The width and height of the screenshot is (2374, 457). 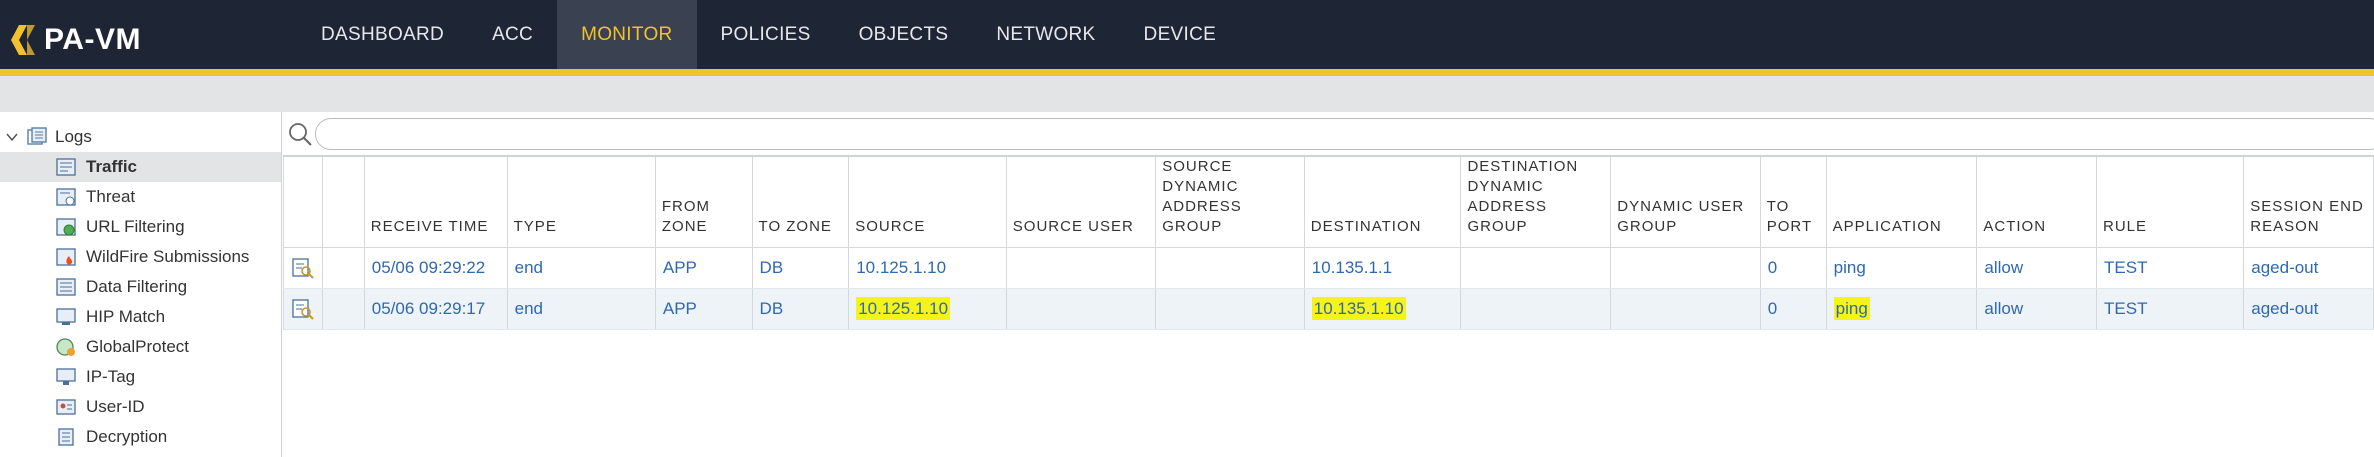 I want to click on sidebar-item-globalprotect: GlobalProtect, so click(x=140, y=347).